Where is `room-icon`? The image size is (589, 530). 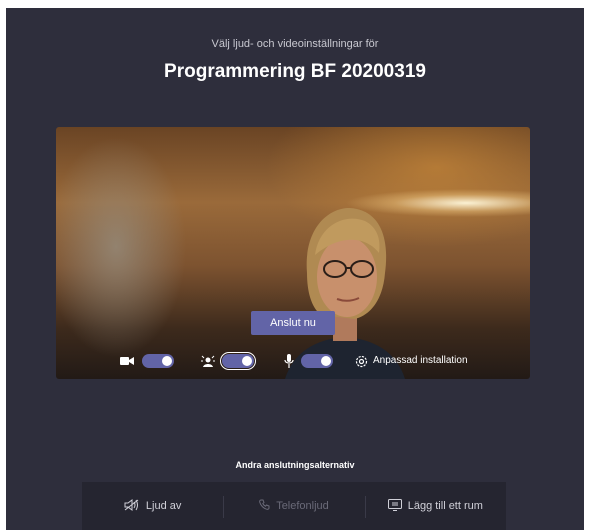
room-icon is located at coordinates (394, 506).